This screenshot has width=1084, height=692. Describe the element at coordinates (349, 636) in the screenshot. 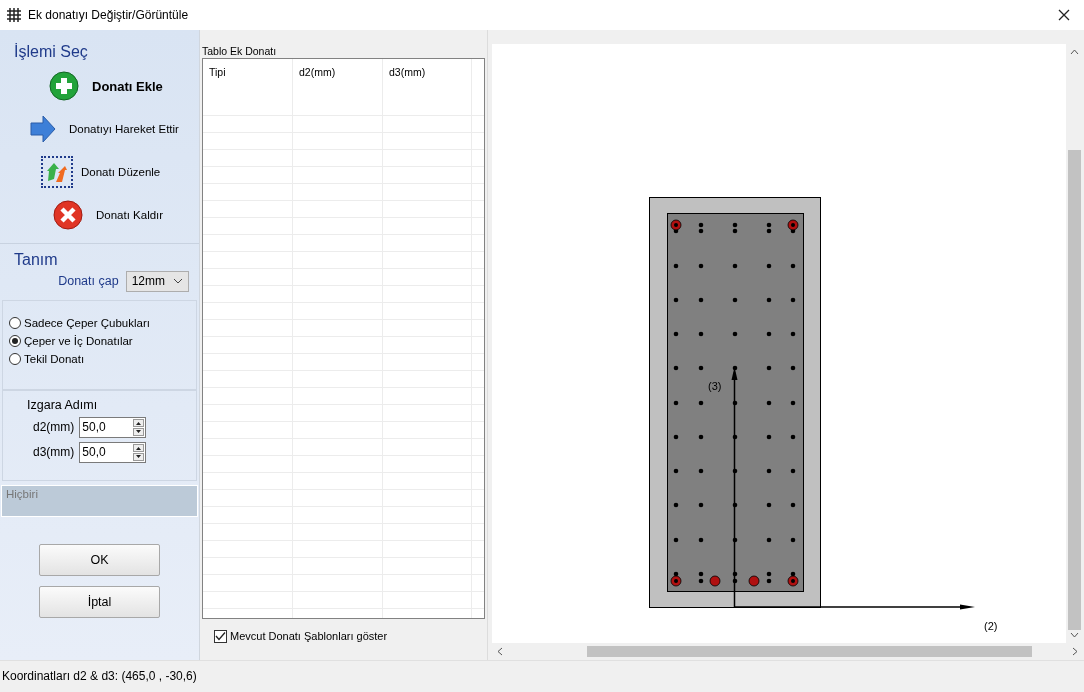

I see `templates-checkbox: Mevcut Donatı Şablonları göster` at that location.